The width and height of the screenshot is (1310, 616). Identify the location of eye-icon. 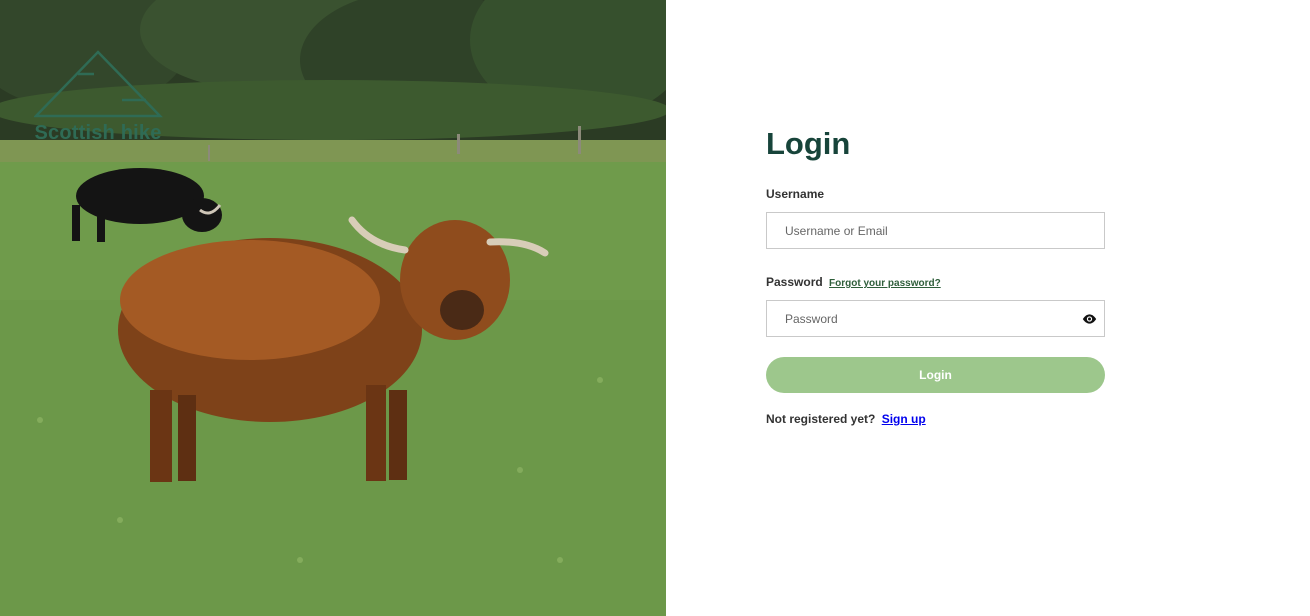
(1089, 319).